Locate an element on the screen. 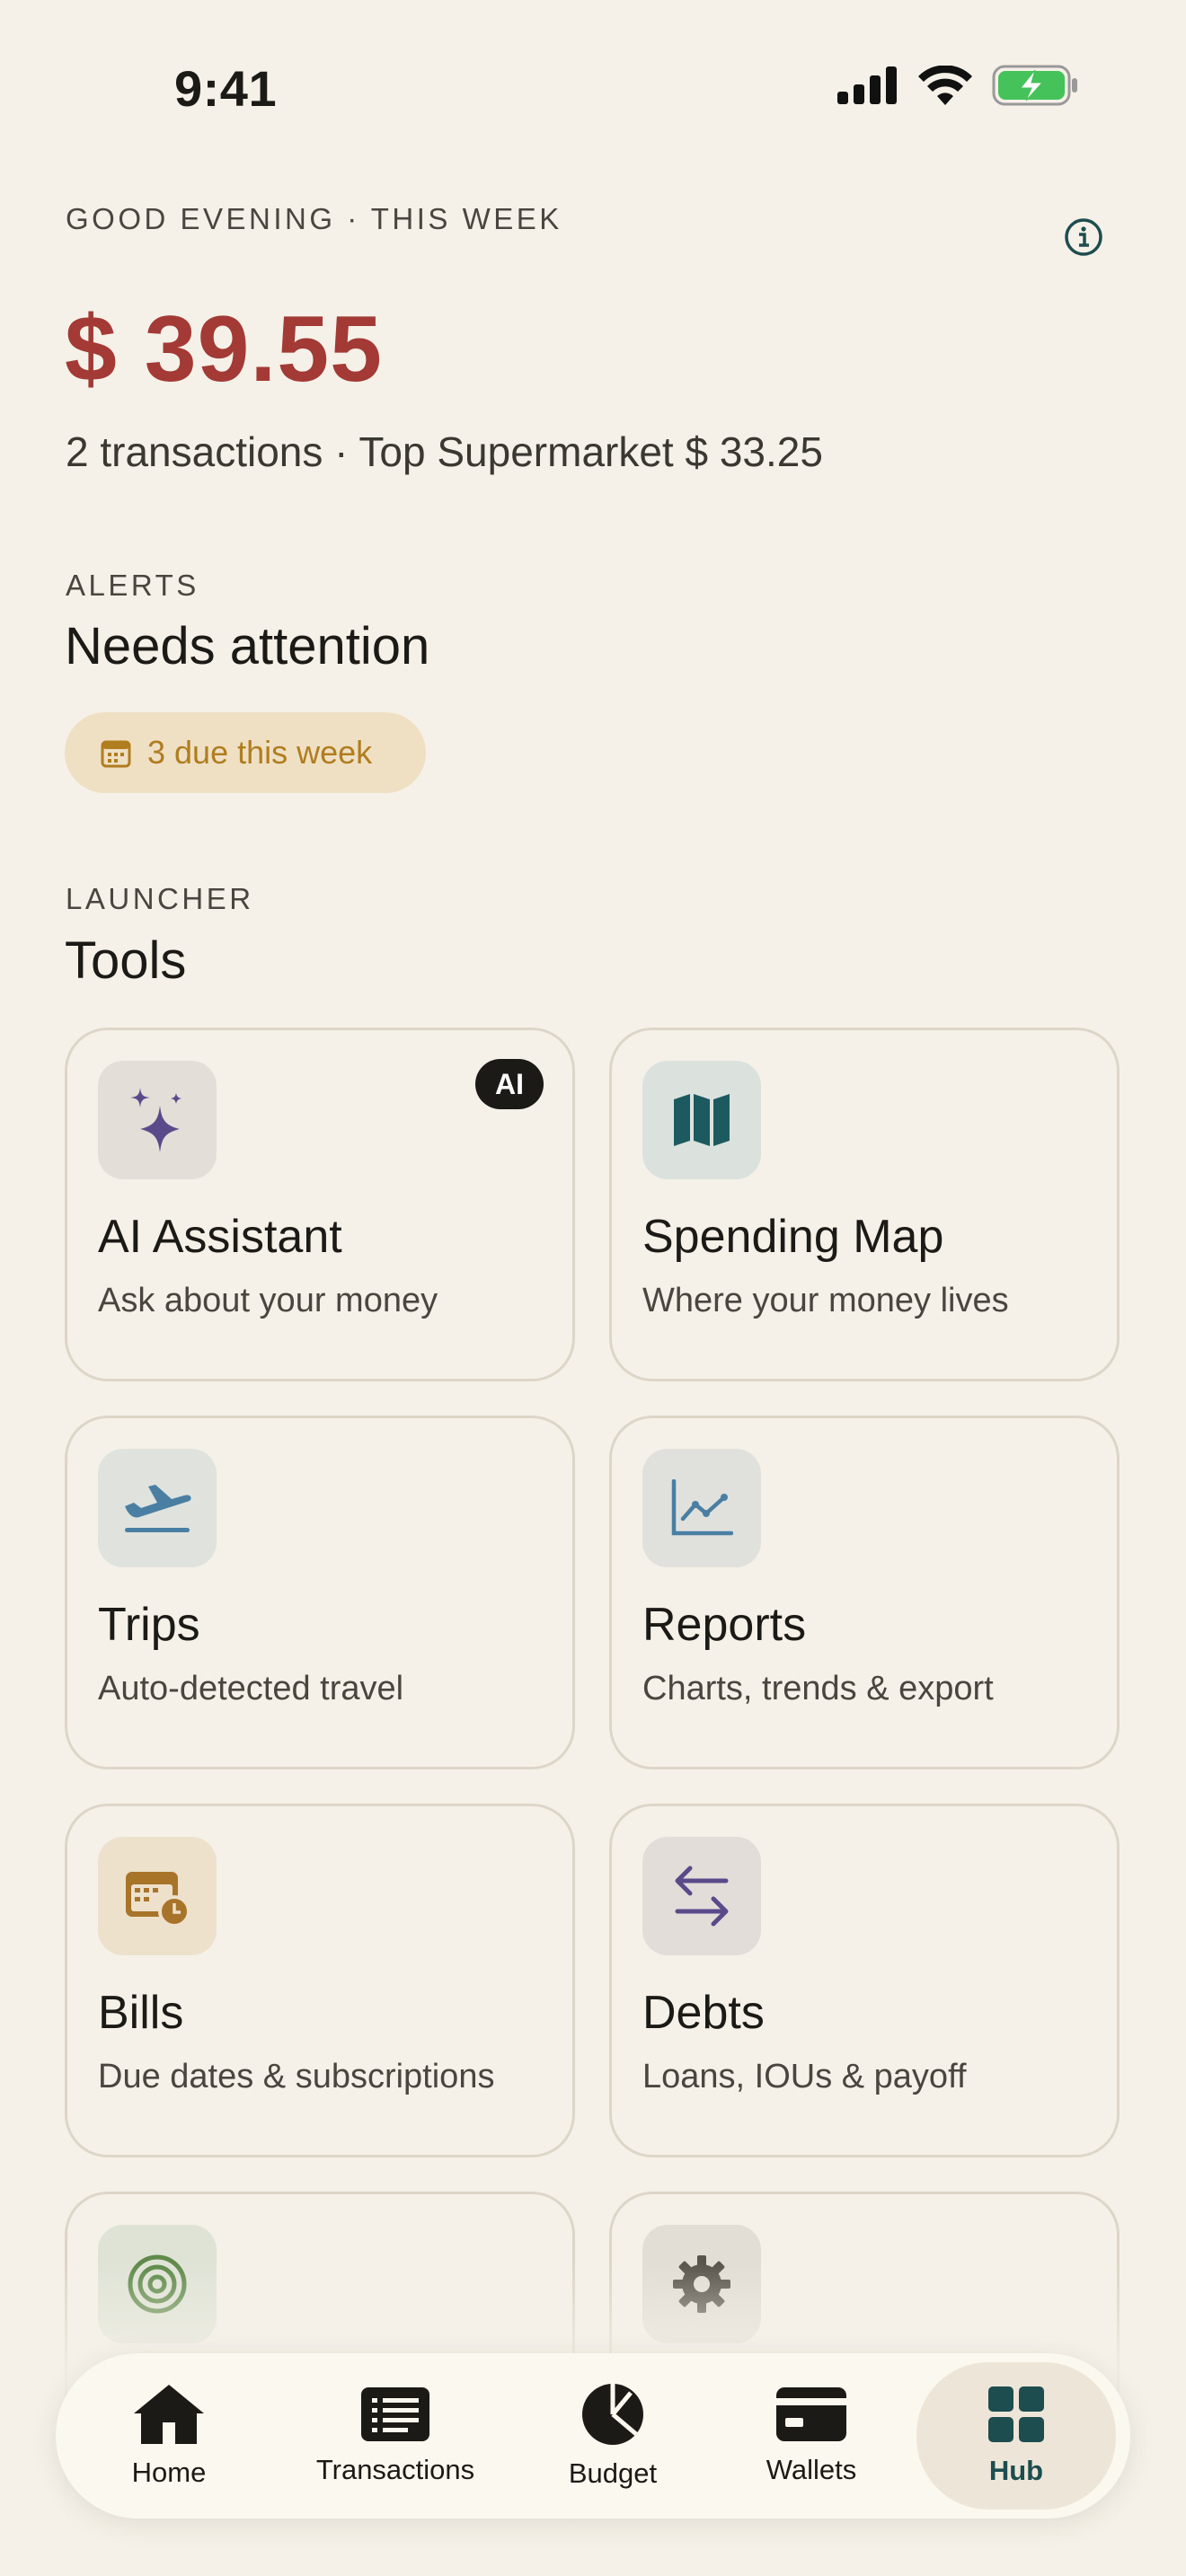 The width and height of the screenshot is (1186, 2576). spending-map-icon-tile is located at coordinates (701, 1120).